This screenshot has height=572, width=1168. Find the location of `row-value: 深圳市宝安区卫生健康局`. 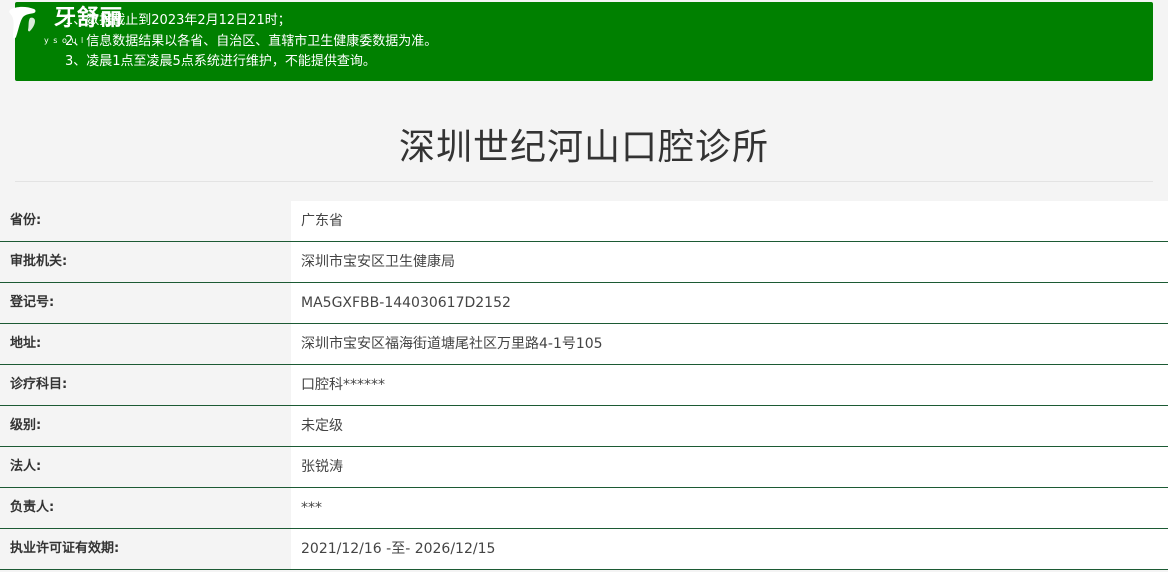

row-value: 深圳市宝安区卫生健康局 is located at coordinates (729, 262).